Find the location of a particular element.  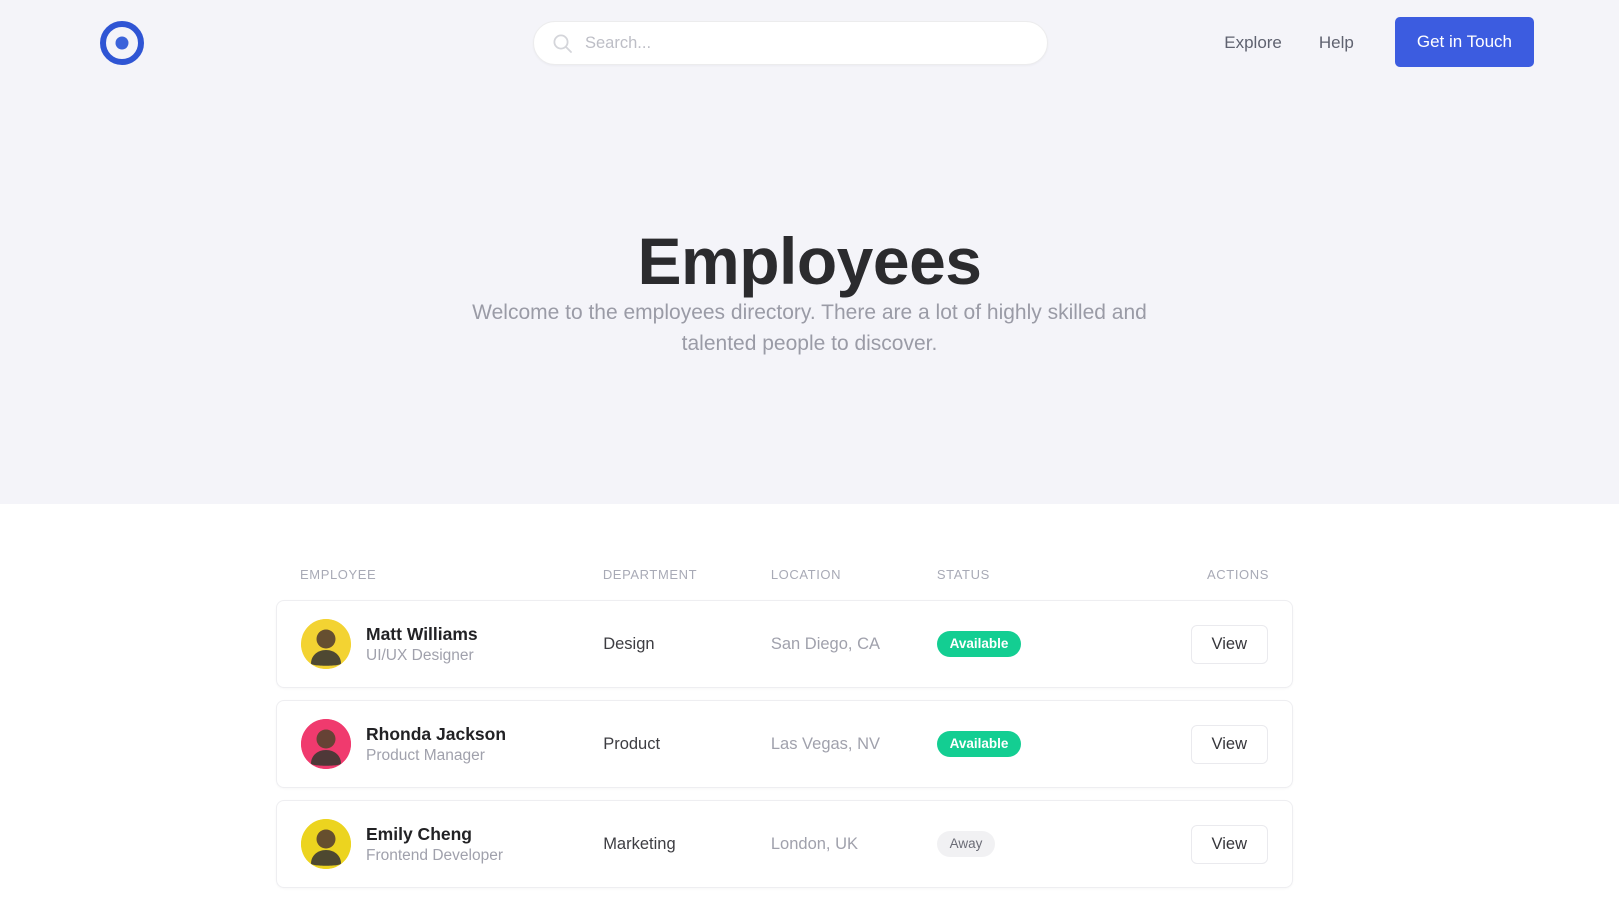

employee-role: Product Manager is located at coordinates (425, 755).